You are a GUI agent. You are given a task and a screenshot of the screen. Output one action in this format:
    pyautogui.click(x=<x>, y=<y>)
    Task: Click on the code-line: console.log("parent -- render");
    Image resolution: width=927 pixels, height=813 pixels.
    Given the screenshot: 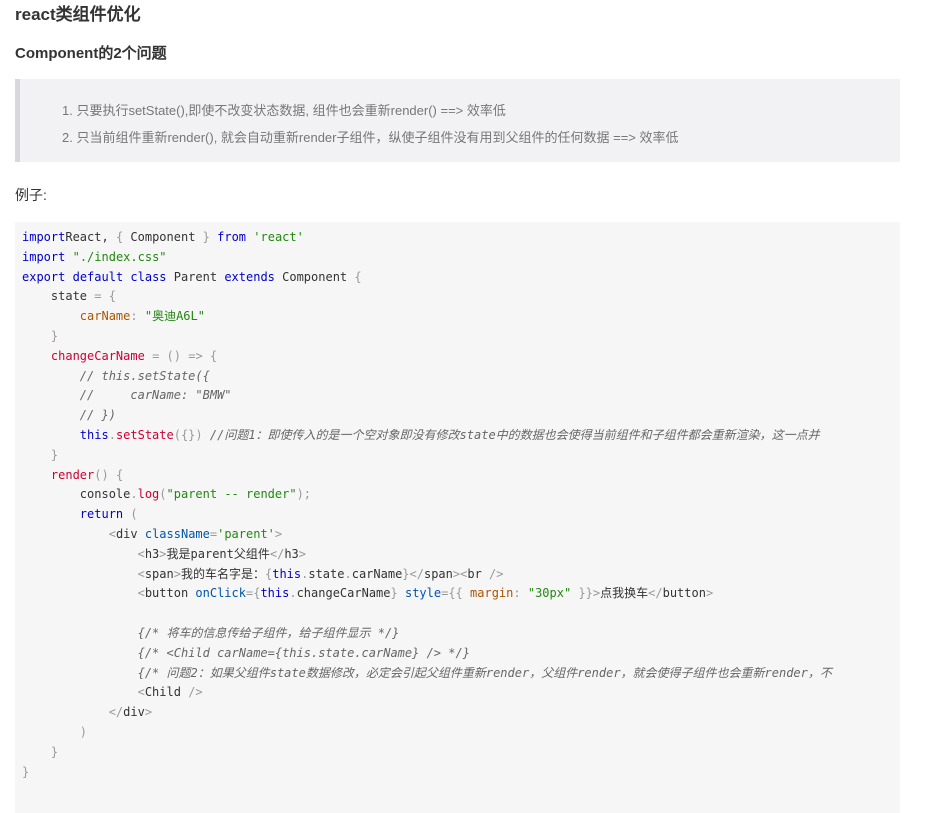 What is the action you would take?
    pyautogui.click(x=427, y=495)
    